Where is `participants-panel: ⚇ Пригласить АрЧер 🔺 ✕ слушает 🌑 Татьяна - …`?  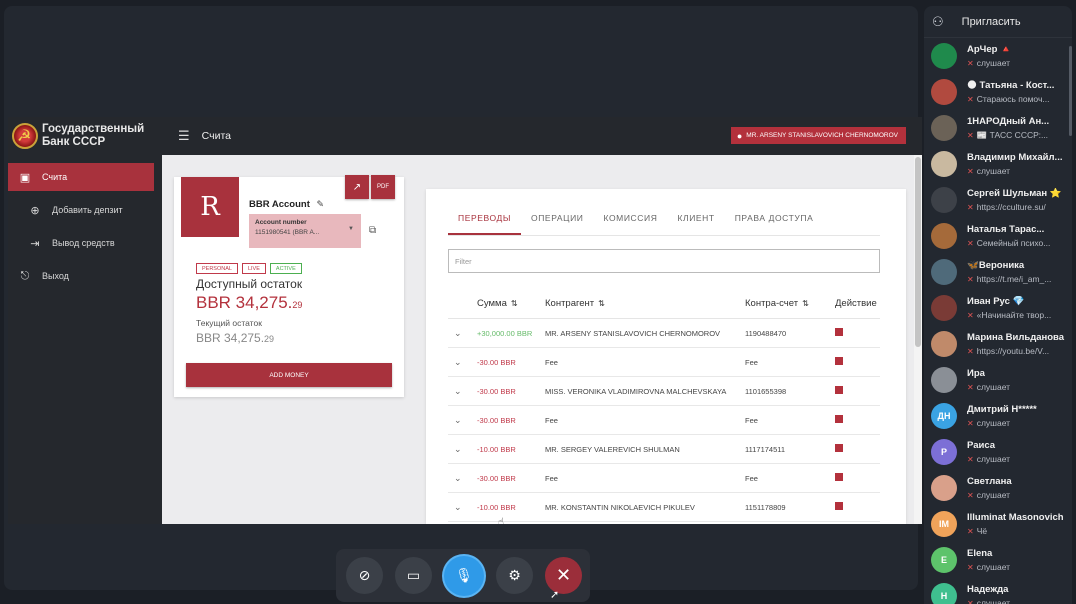 participants-panel: ⚇ Пригласить АрЧер 🔺 ✕ слушает 🌑 Татьяна - … is located at coordinates (998, 305).